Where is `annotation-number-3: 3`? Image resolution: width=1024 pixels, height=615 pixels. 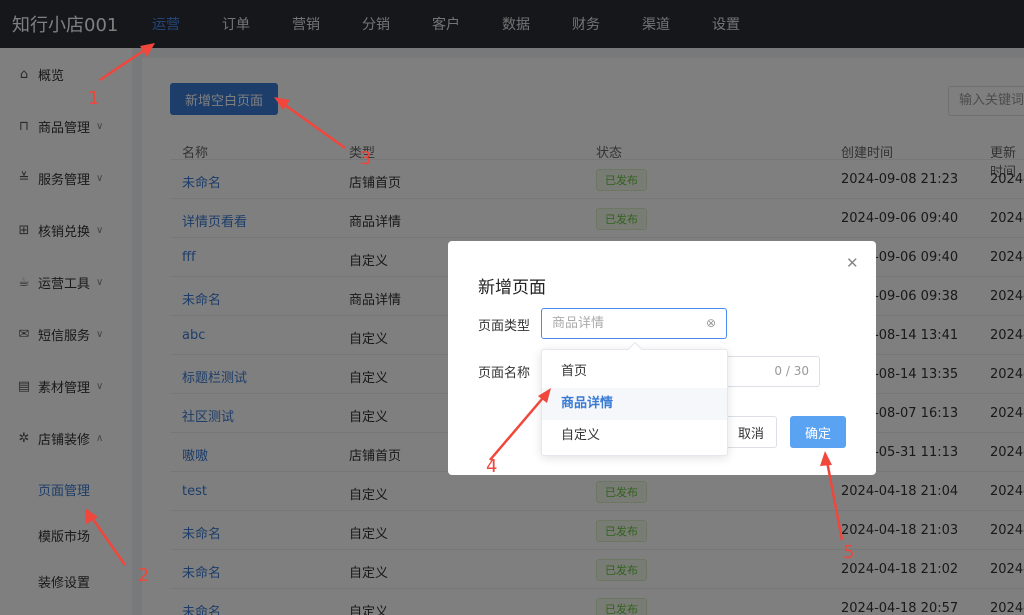 annotation-number-3: 3 is located at coordinates (366, 158).